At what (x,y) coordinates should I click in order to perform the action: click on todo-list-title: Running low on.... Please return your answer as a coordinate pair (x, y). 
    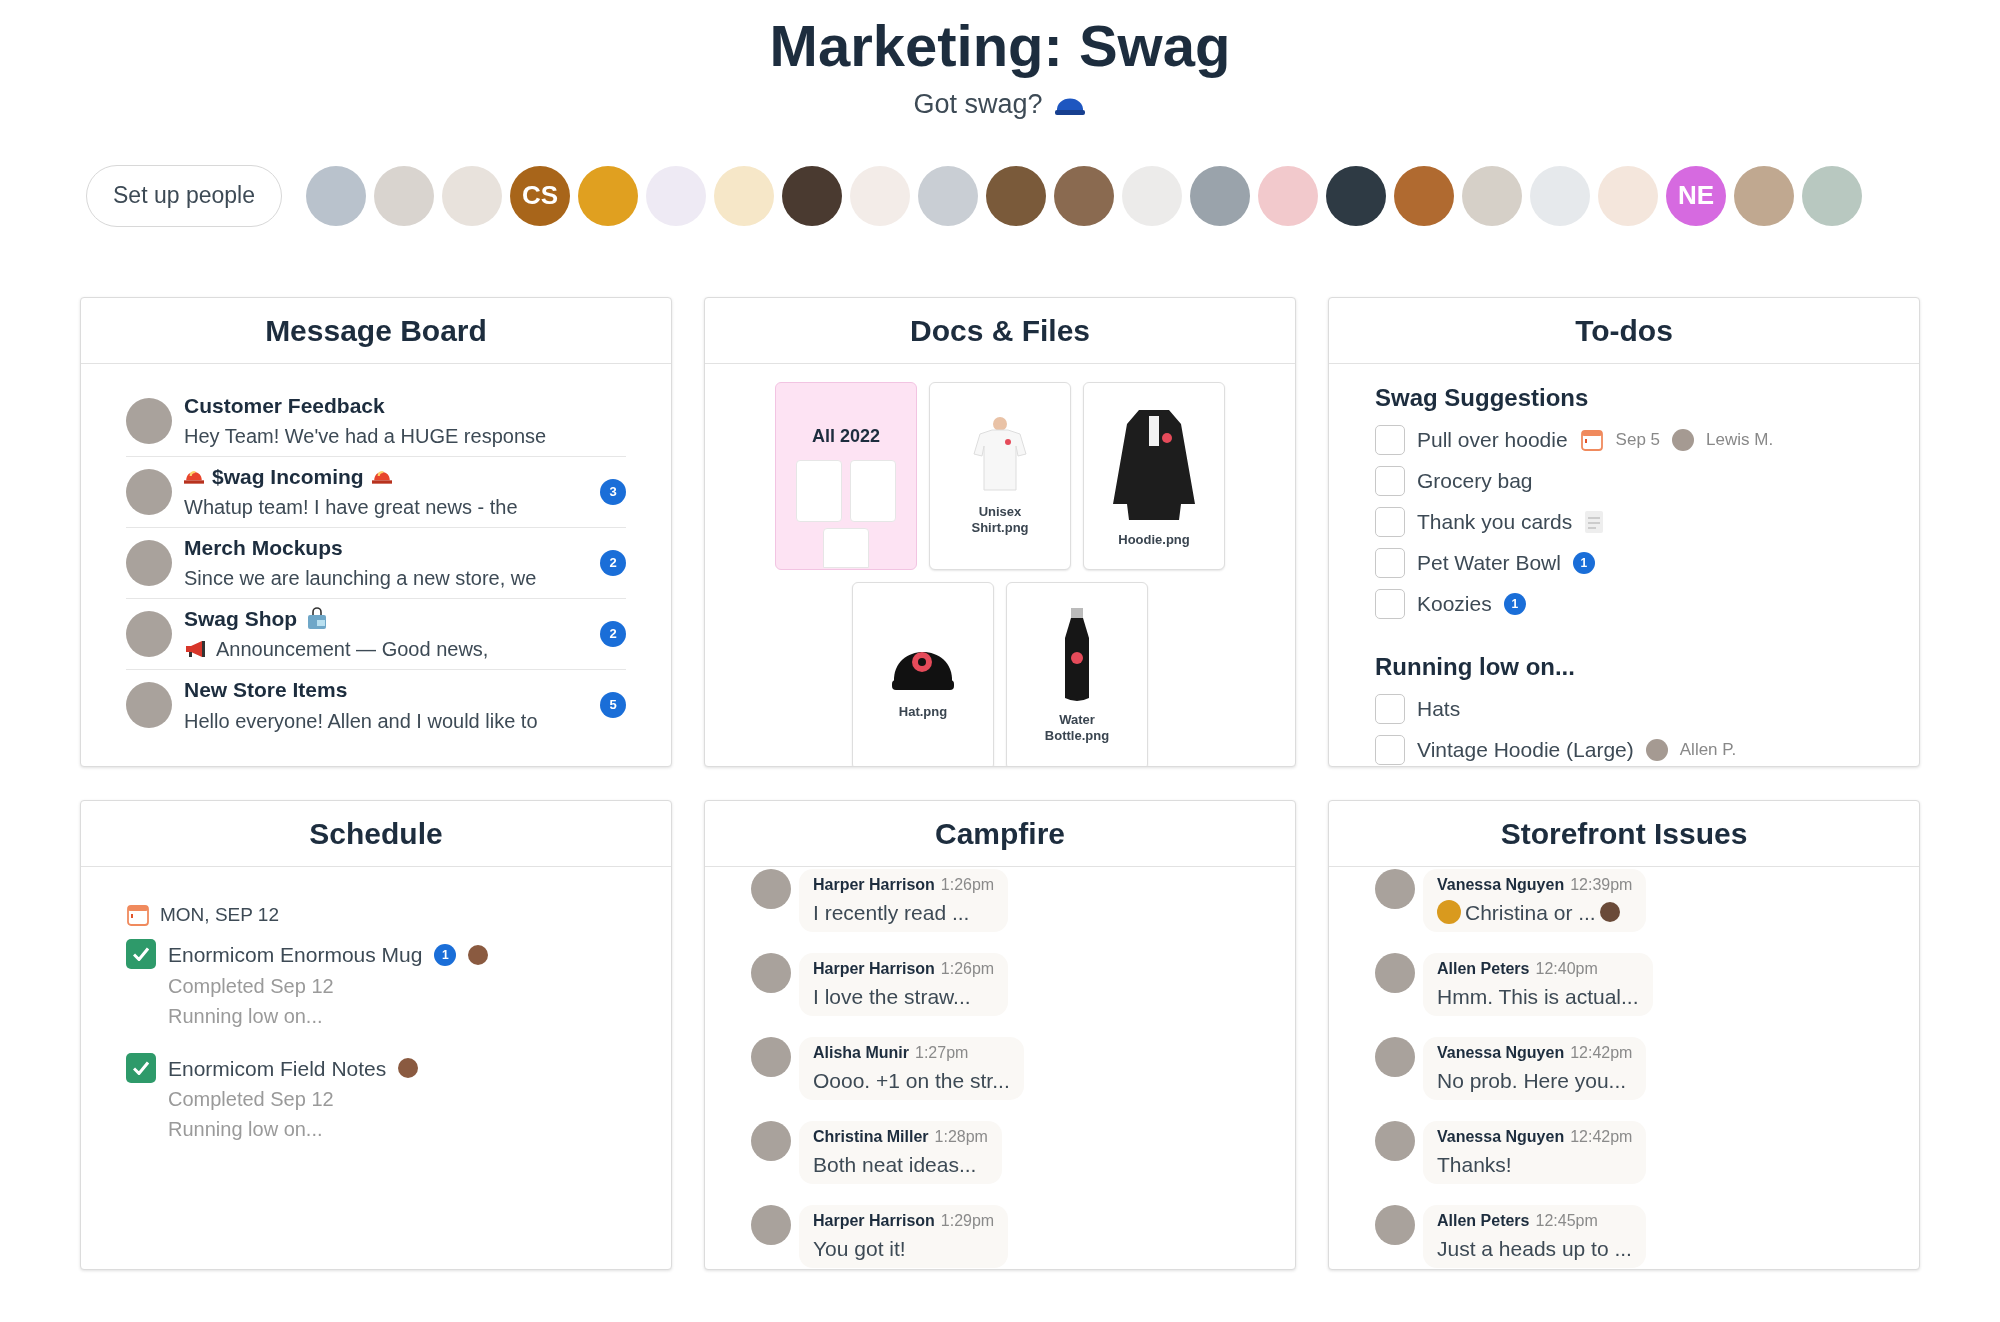
    Looking at the image, I should click on (1624, 666).